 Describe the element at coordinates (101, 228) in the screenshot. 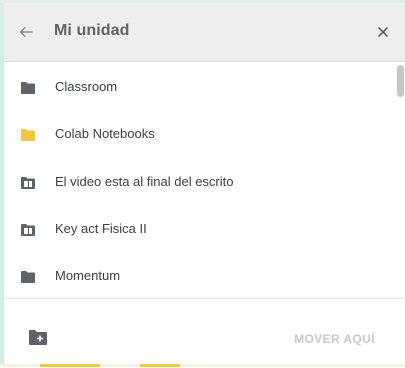

I see `list-item-label: Key act Fisica II` at that location.